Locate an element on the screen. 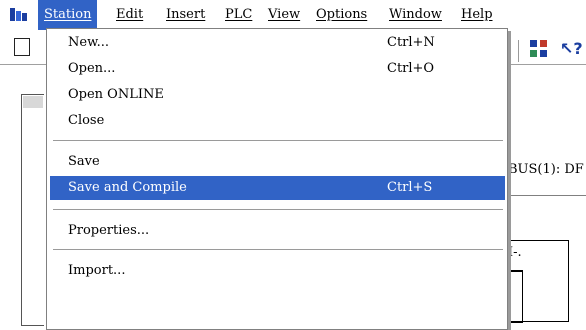 Image resolution: width=586 pixels, height=330 pixels. new-file-icon is located at coordinates (22, 47).